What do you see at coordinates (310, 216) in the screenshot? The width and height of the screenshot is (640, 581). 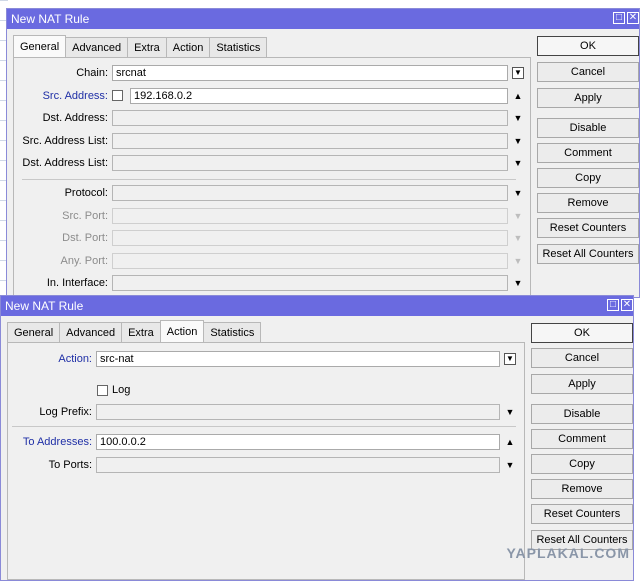 I see `src-port-input` at bounding box center [310, 216].